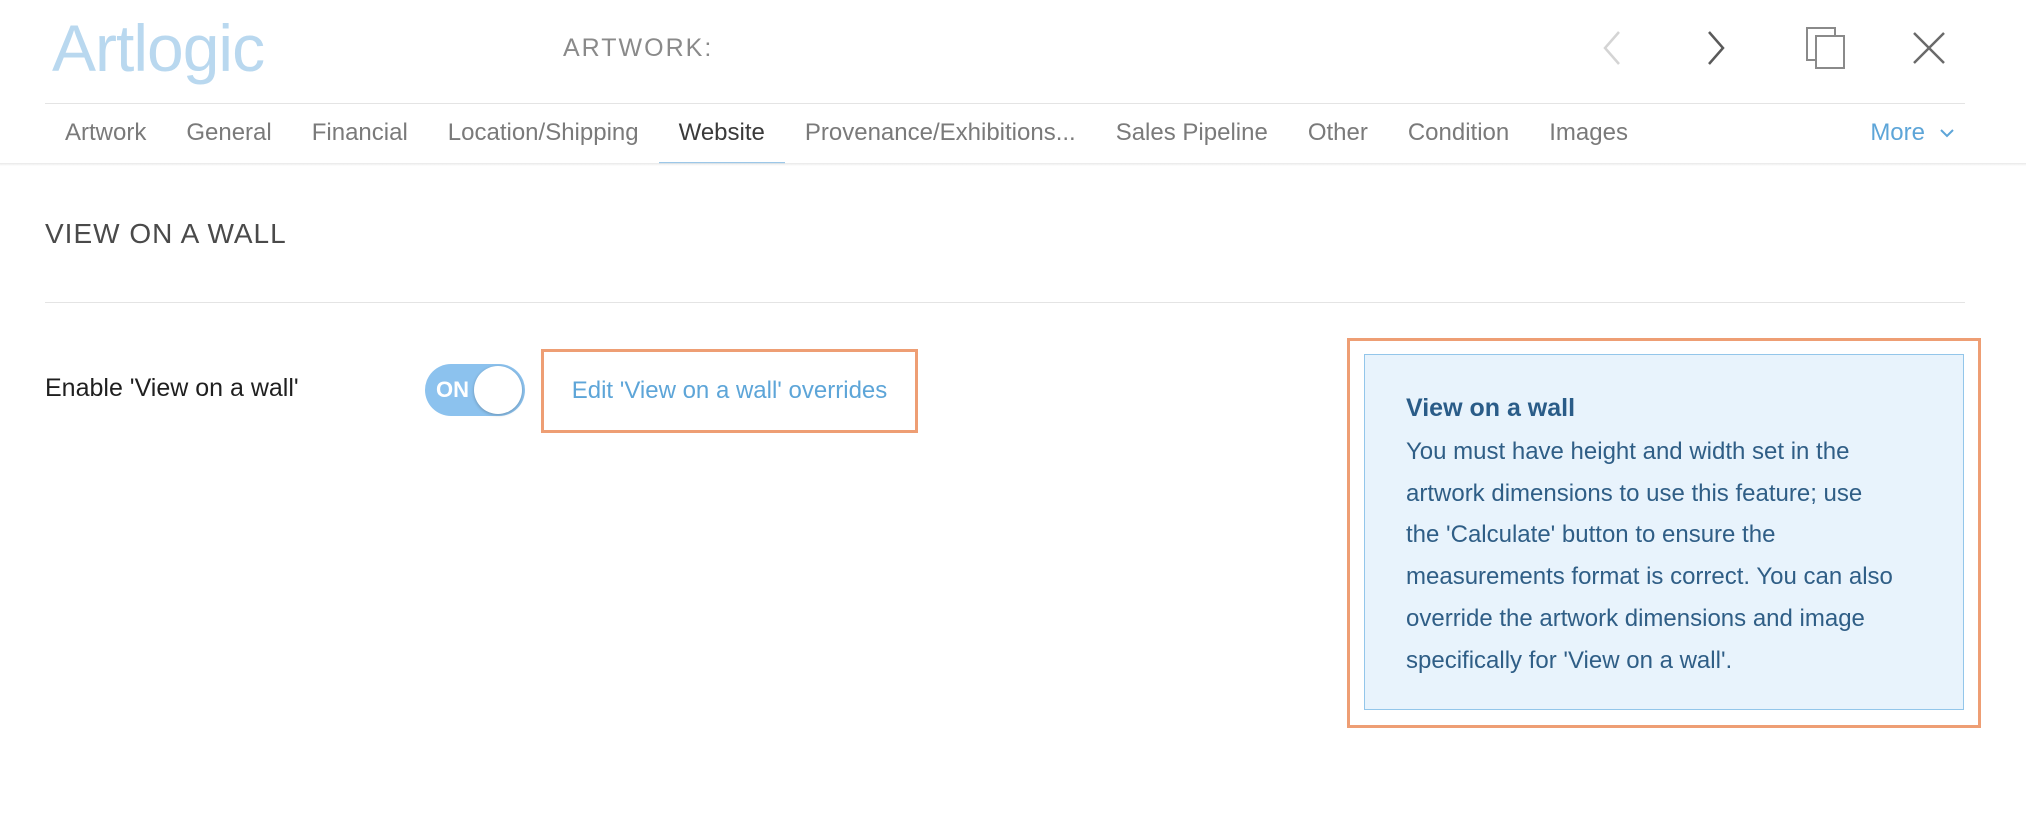  I want to click on tab-sales-pipeline: Sales Pipeline, so click(1192, 134).